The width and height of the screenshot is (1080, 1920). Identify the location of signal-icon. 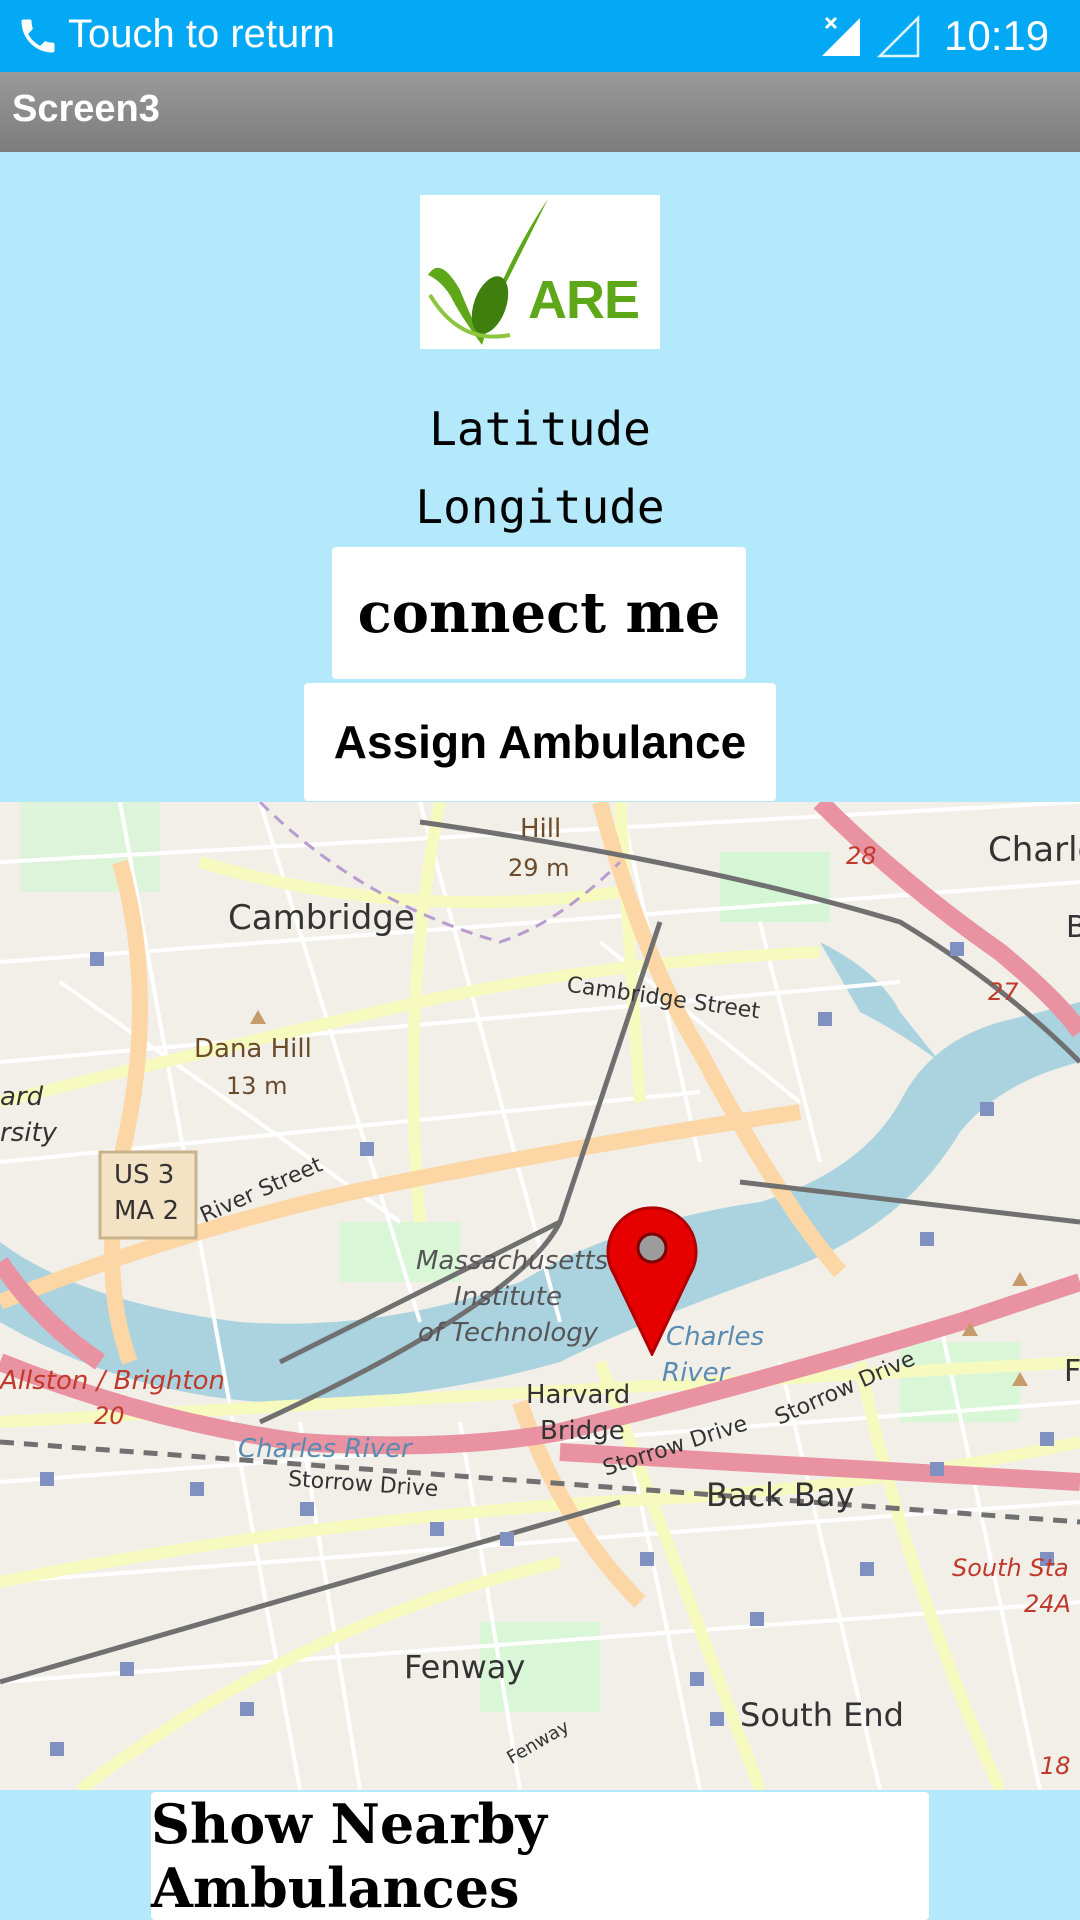
(841, 36).